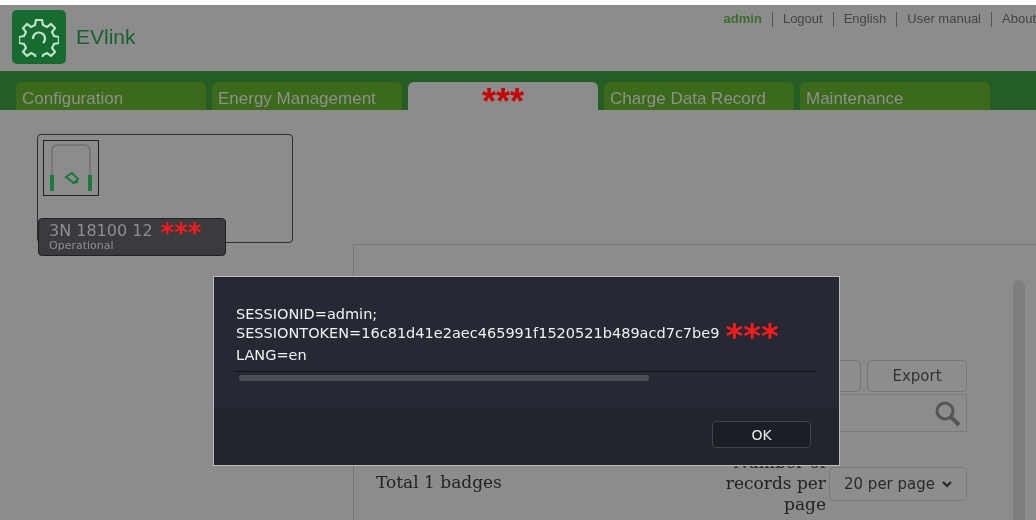 The image size is (1036, 520). What do you see at coordinates (71, 168) in the screenshot?
I see `charger-icon` at bounding box center [71, 168].